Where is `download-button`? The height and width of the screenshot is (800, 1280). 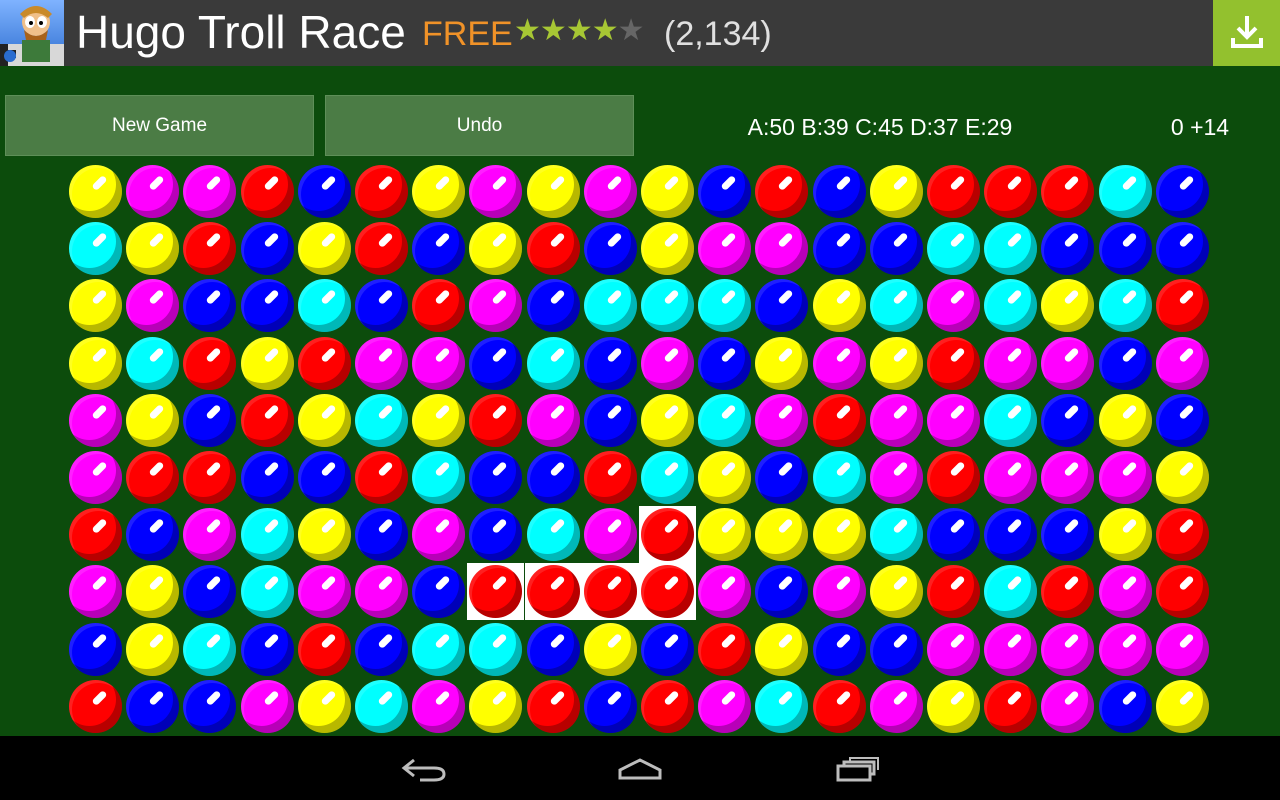 download-button is located at coordinates (1246, 33).